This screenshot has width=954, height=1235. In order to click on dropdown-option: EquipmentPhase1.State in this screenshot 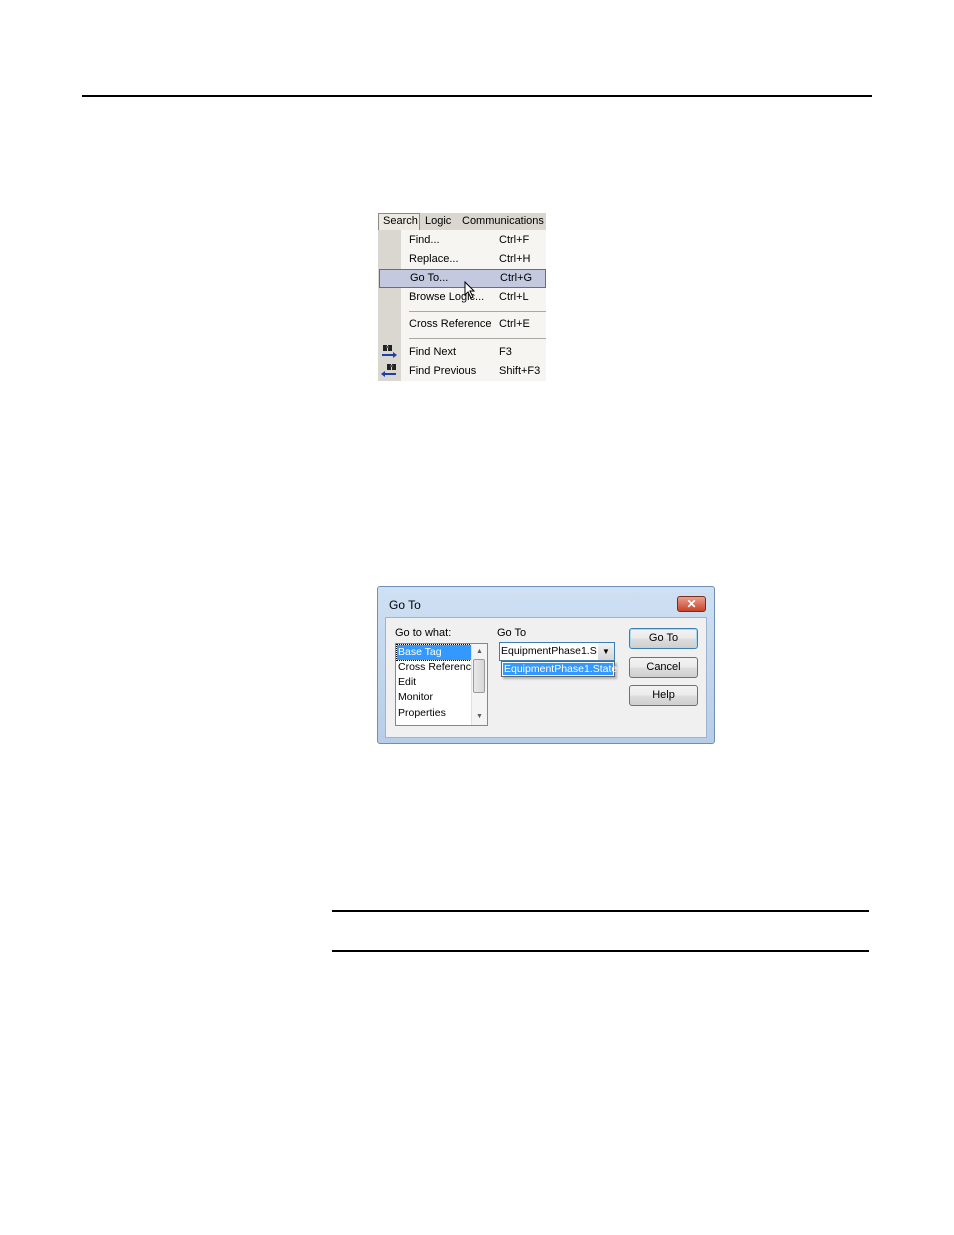, I will do `click(560, 669)`.